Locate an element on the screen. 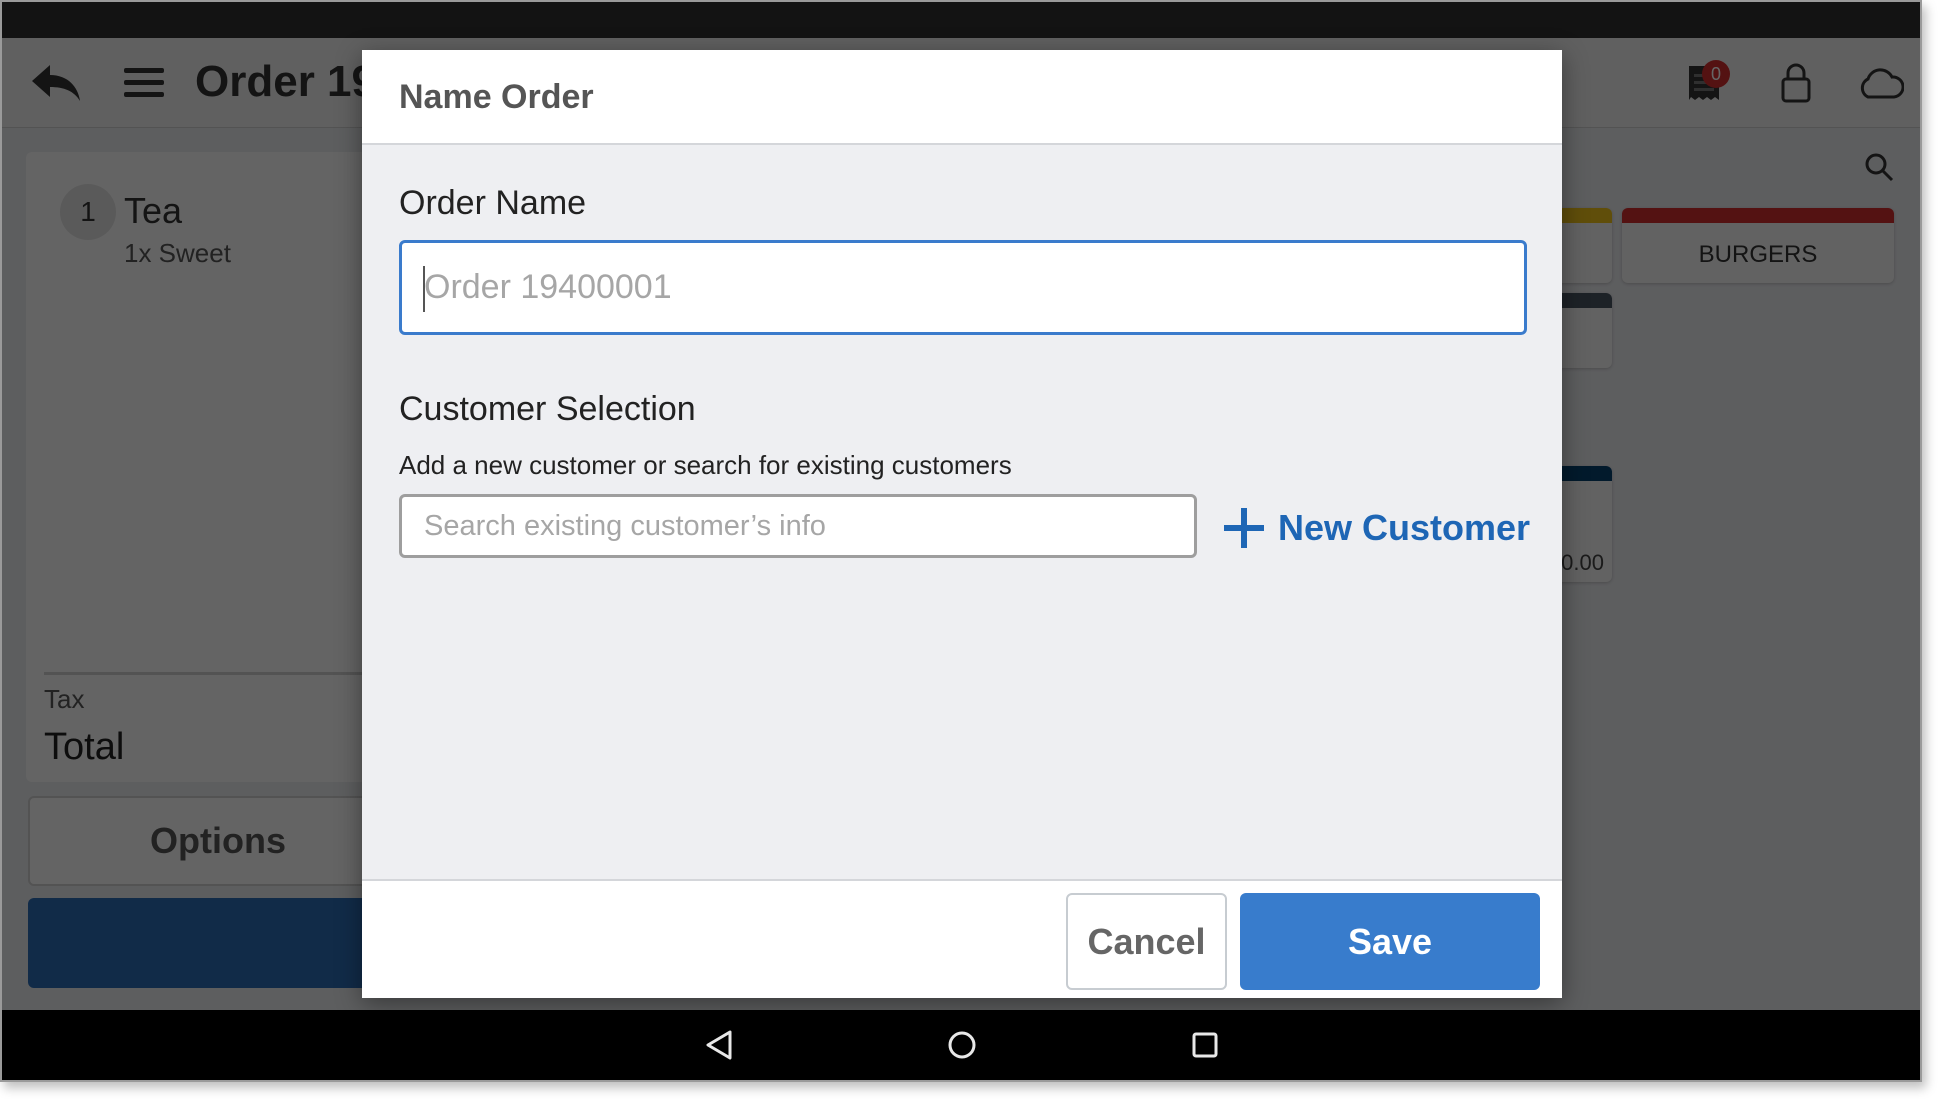 The width and height of the screenshot is (1939, 1099). dialog-header: Name Order is located at coordinates (962, 97).